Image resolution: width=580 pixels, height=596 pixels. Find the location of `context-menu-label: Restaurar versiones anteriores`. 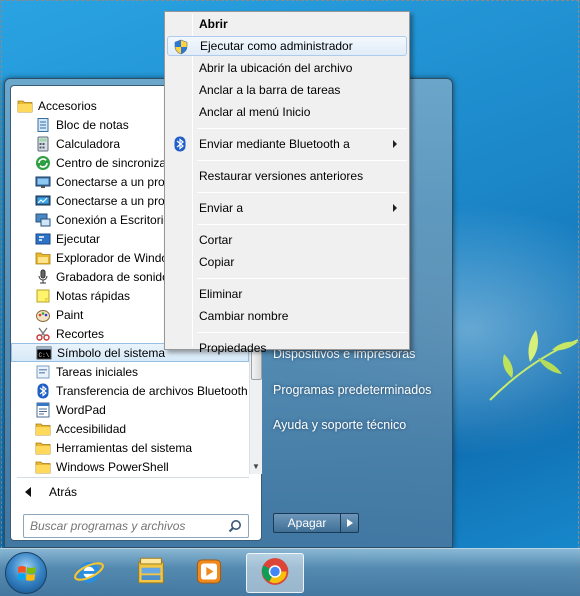

context-menu-label: Restaurar versiones anteriores is located at coordinates (281, 176).